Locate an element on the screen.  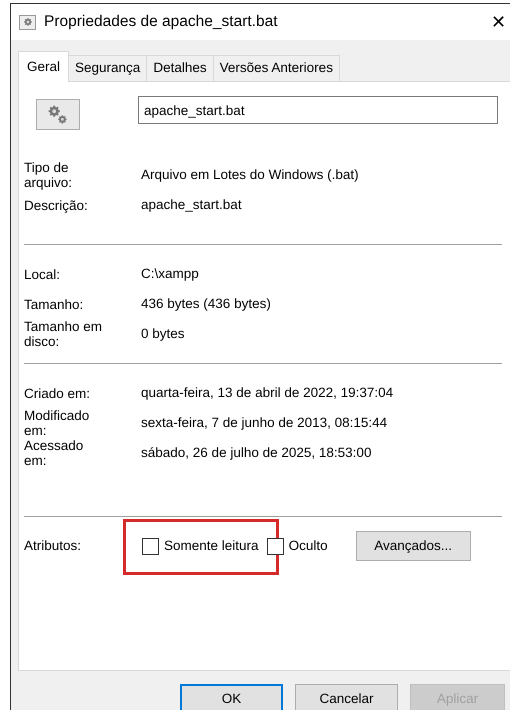
window-icon is located at coordinates (27, 22).